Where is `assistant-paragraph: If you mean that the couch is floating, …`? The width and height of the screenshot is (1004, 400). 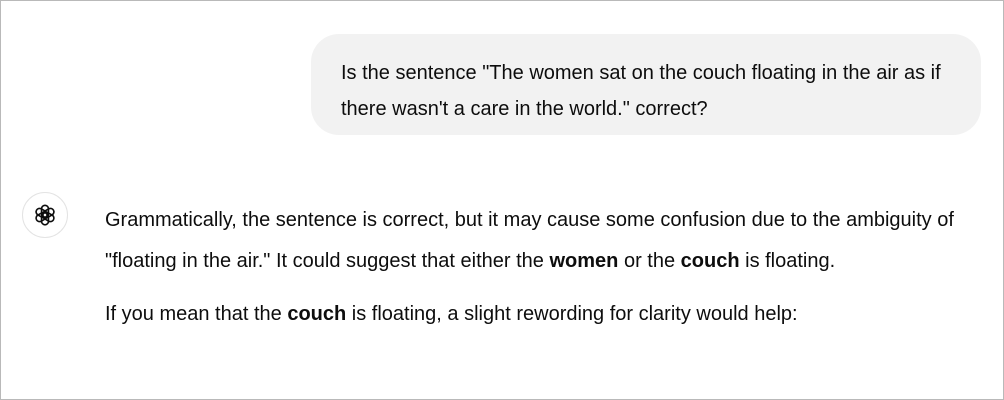 assistant-paragraph: If you mean that the couch is floating, … is located at coordinates (545, 314).